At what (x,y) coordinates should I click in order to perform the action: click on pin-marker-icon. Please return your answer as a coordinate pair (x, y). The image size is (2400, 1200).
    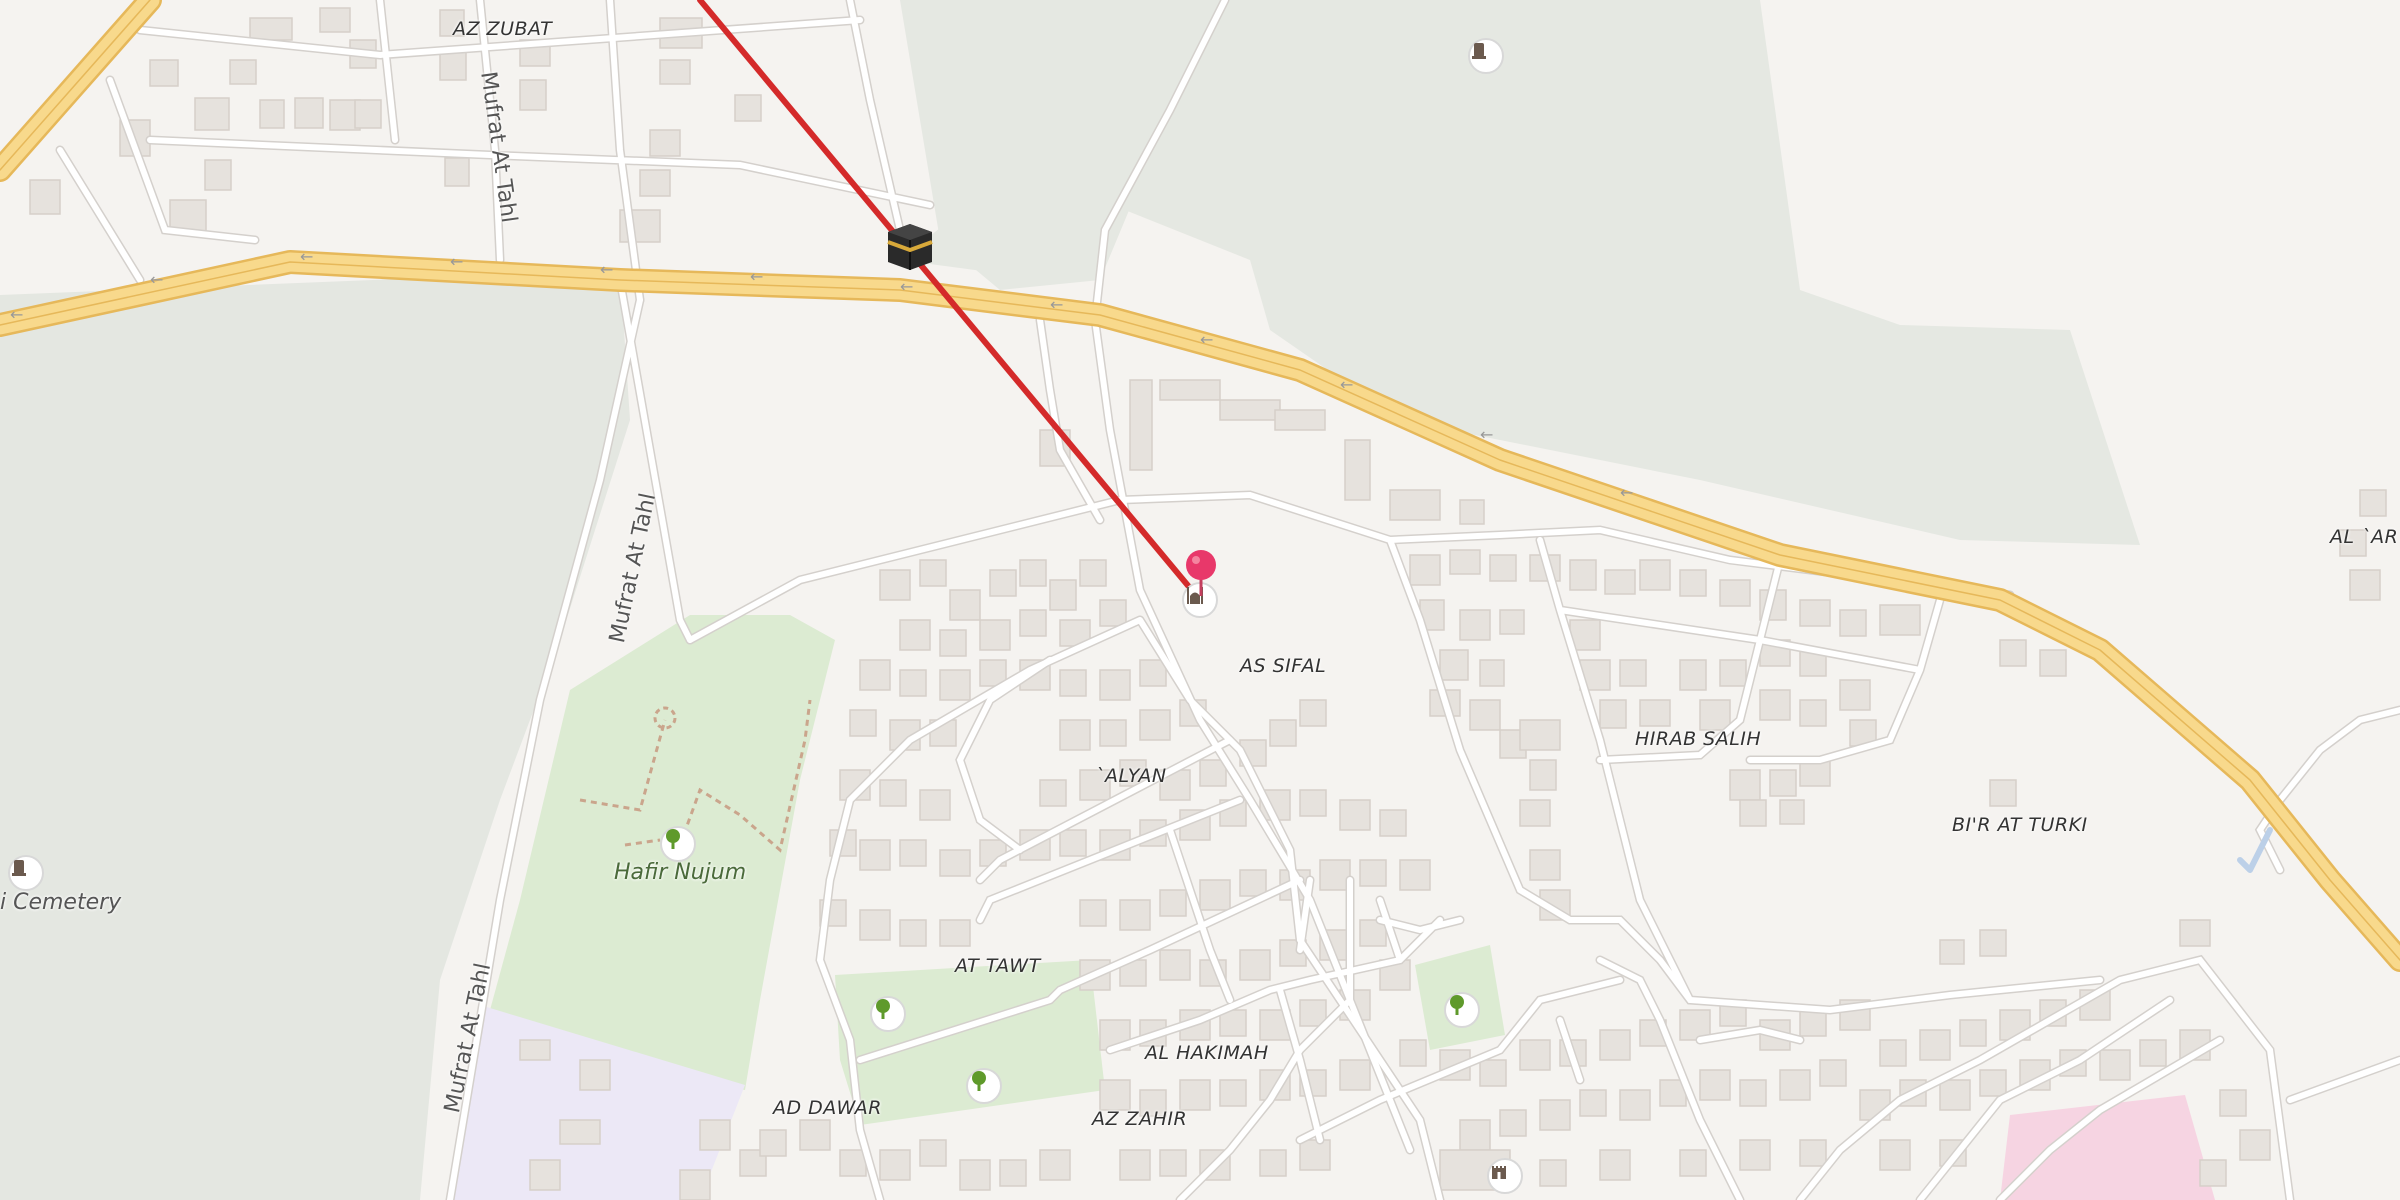
    Looking at the image, I should click on (1201, 573).